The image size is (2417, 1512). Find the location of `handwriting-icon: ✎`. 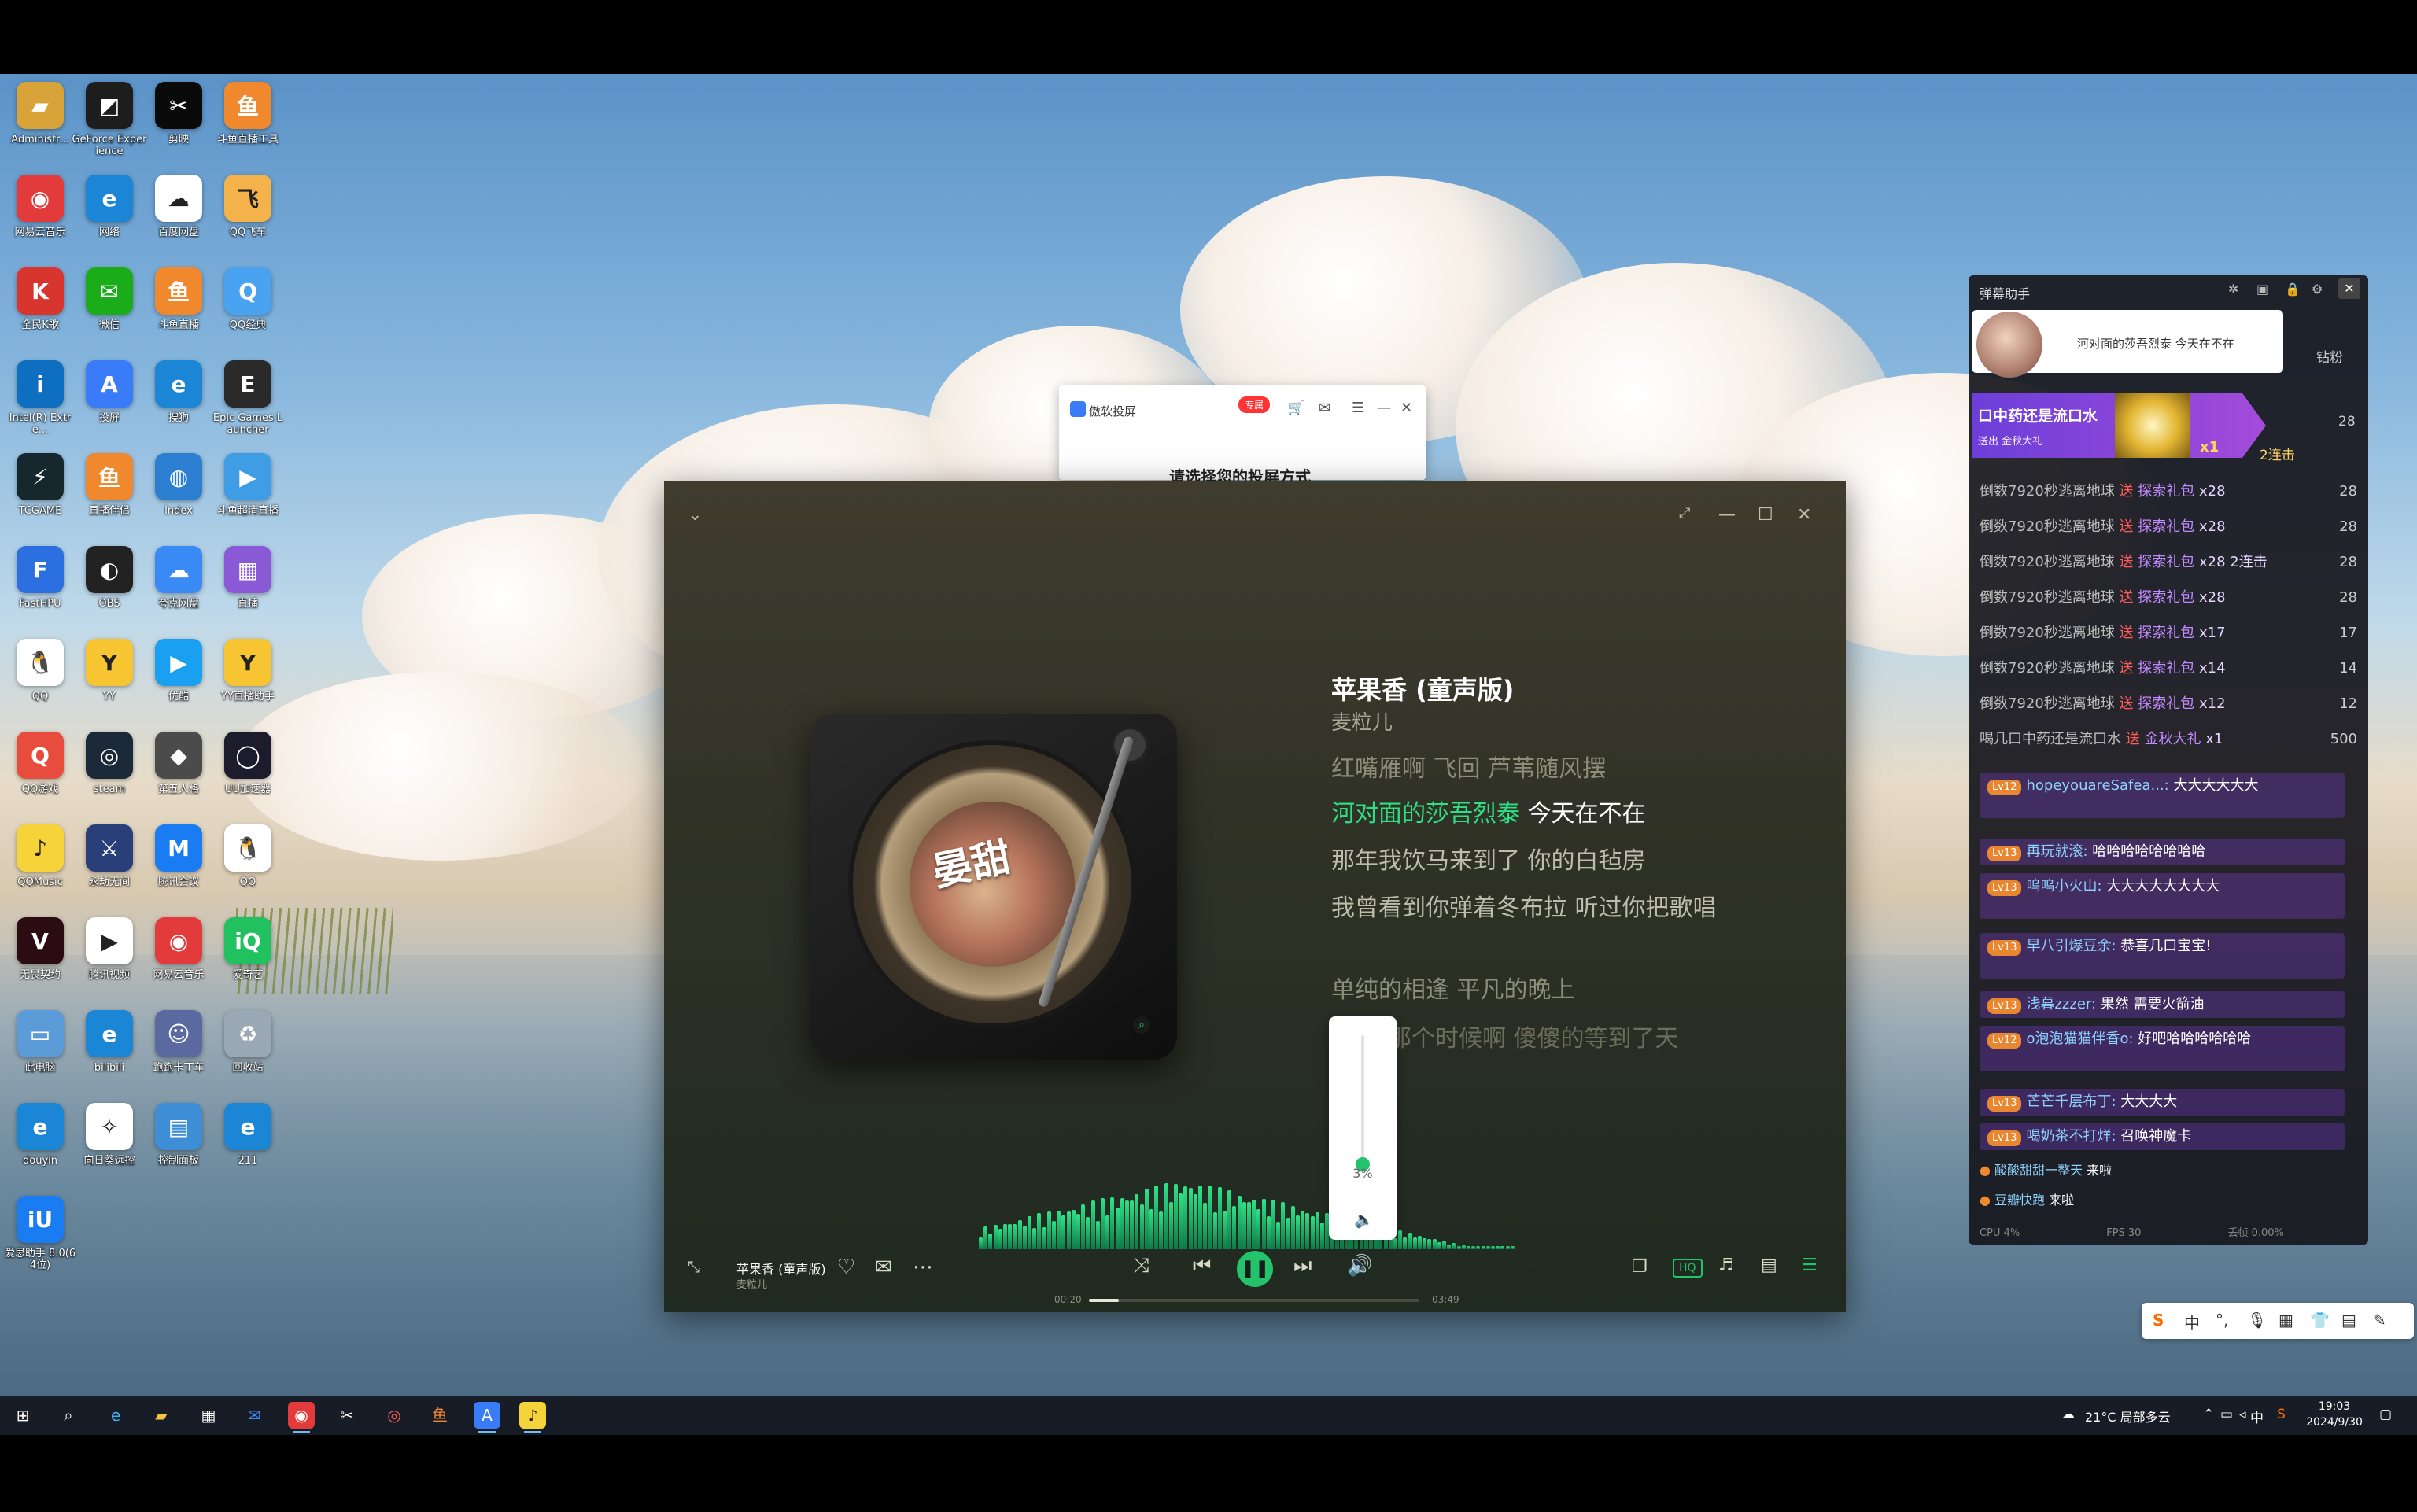

handwriting-icon: ✎ is located at coordinates (2379, 1320).